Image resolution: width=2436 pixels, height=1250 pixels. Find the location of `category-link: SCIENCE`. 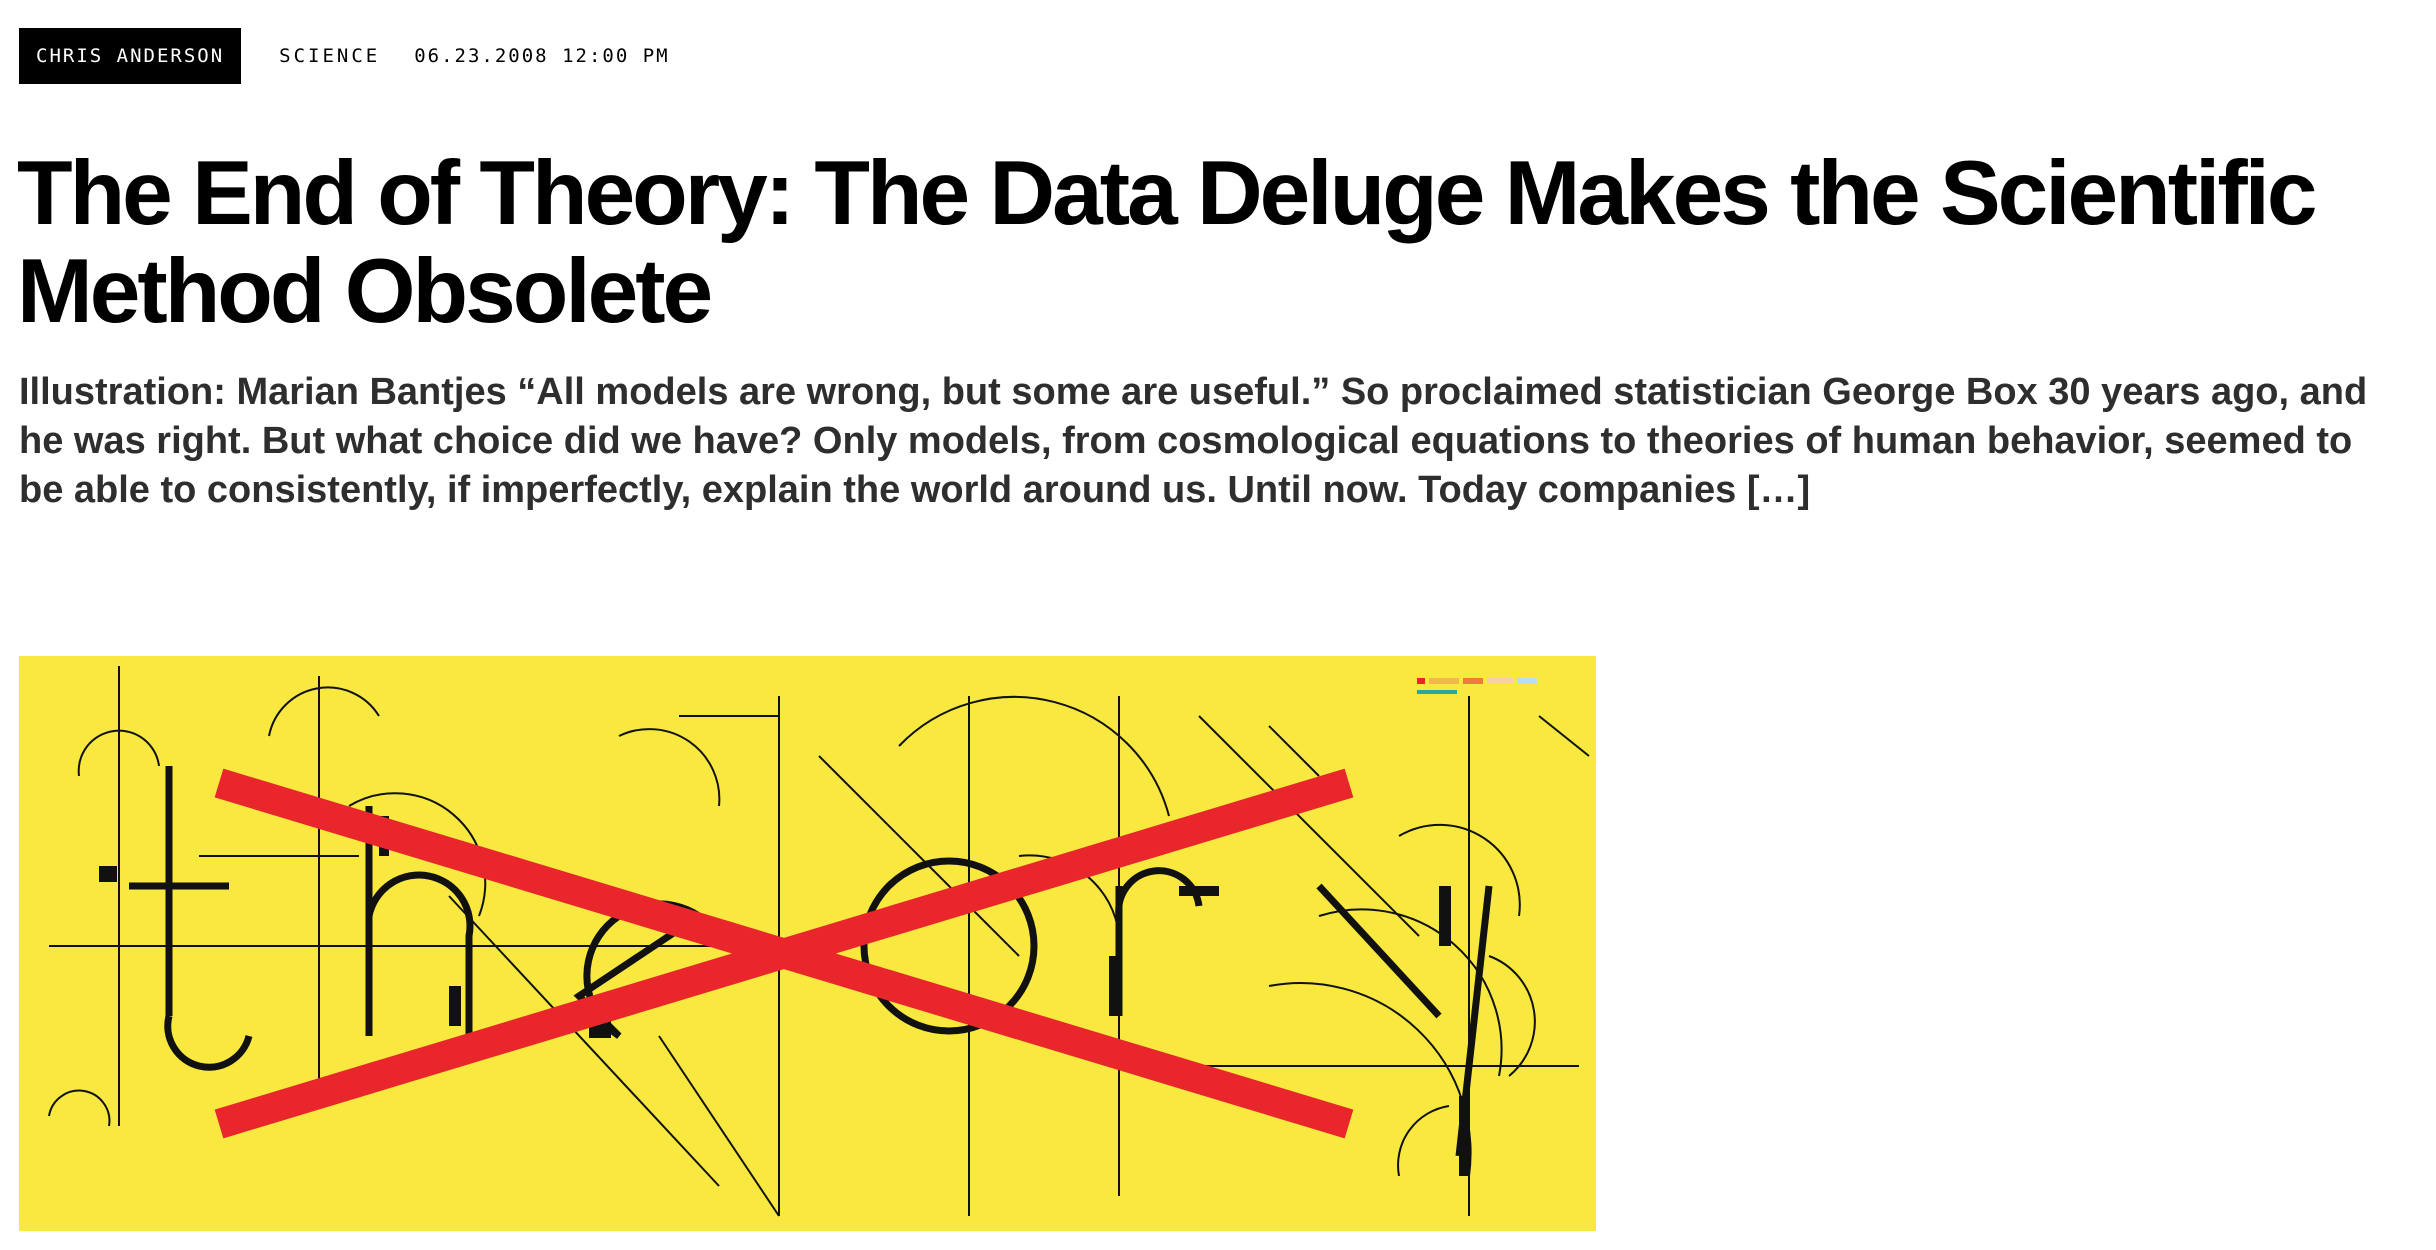

category-link: SCIENCE is located at coordinates (329, 56).